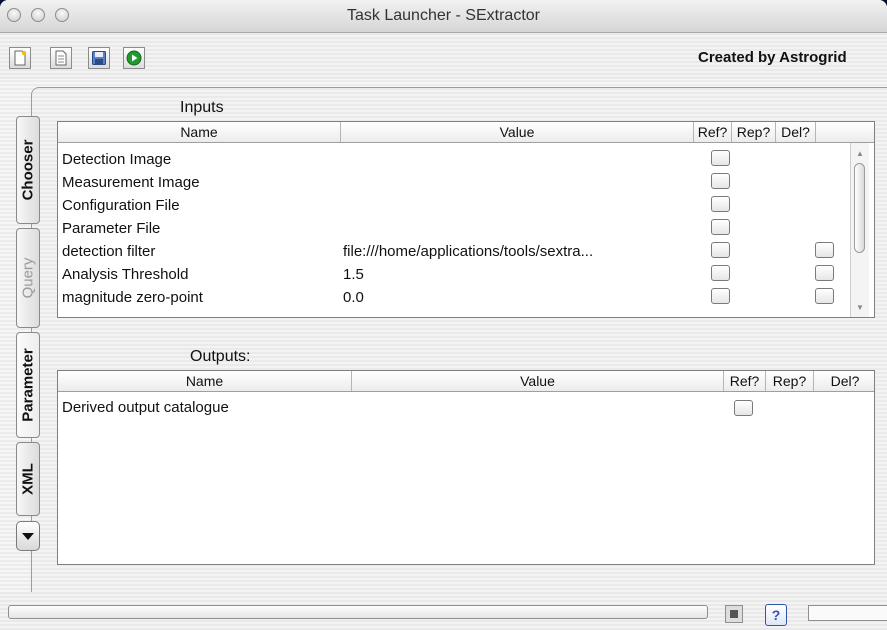  Describe the element at coordinates (453, 297) in the screenshot. I see `table-row: magnitude zero-point 0.0` at that location.